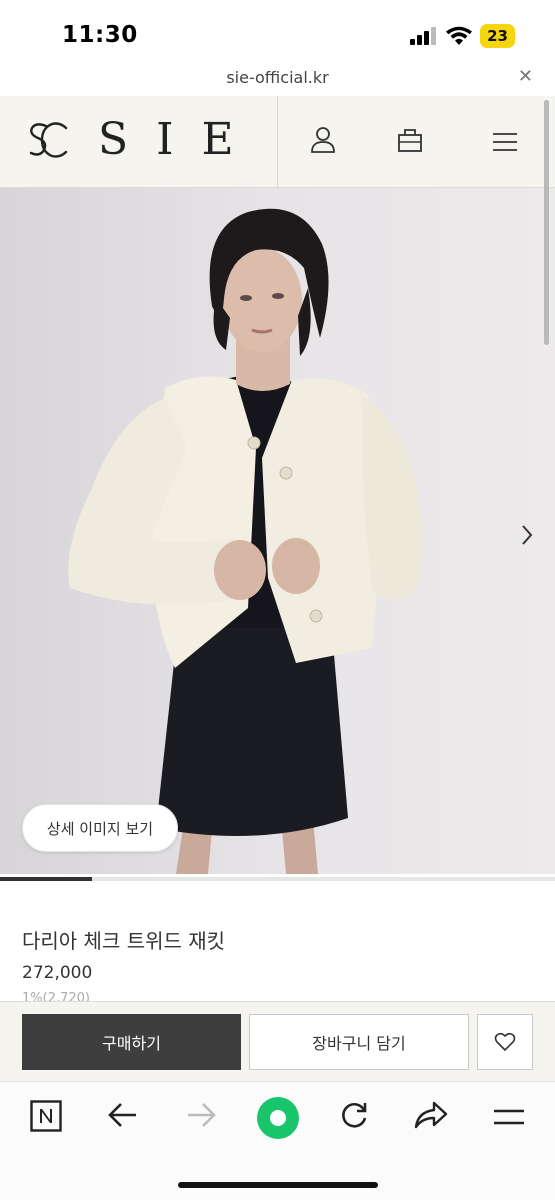 The image size is (555, 1200). What do you see at coordinates (410, 140) in the screenshot?
I see `bag-icon` at bounding box center [410, 140].